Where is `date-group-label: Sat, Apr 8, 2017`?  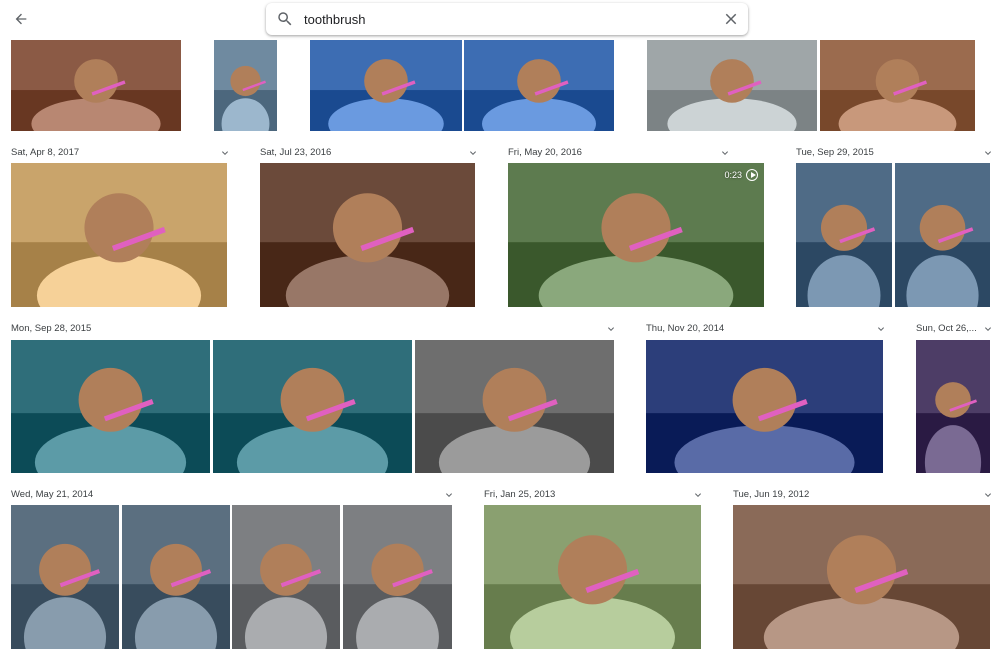 date-group-label: Sat, Apr 8, 2017 is located at coordinates (45, 152).